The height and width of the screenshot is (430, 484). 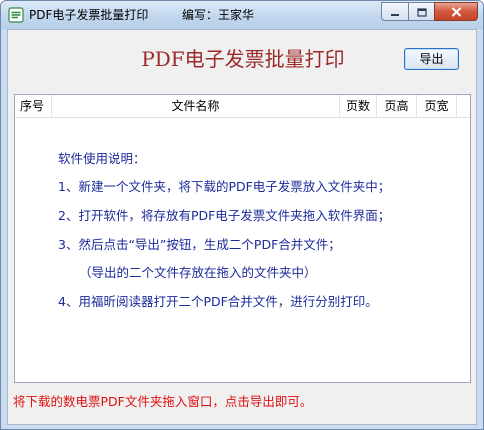 I want to click on column-header-filename: 文件名称, so click(x=196, y=106).